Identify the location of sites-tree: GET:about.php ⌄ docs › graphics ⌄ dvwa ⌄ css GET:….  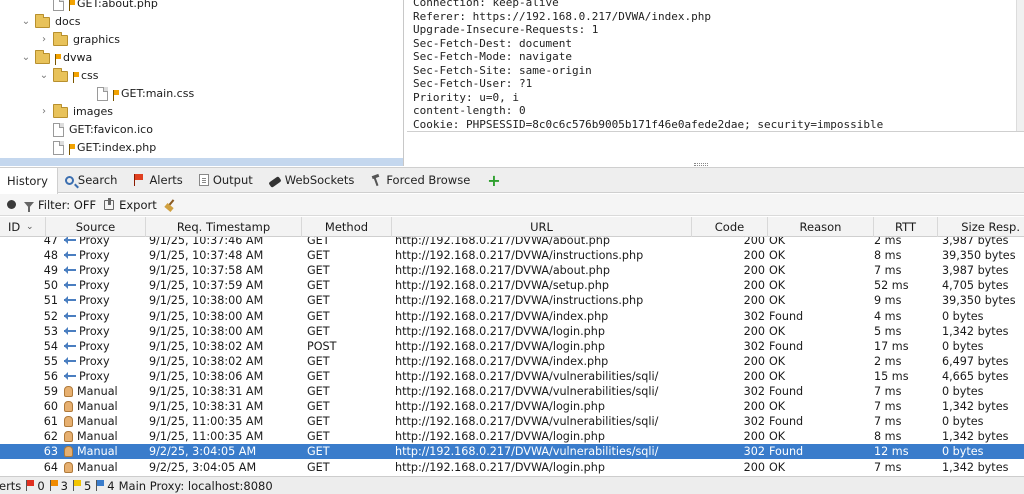
(202, 83).